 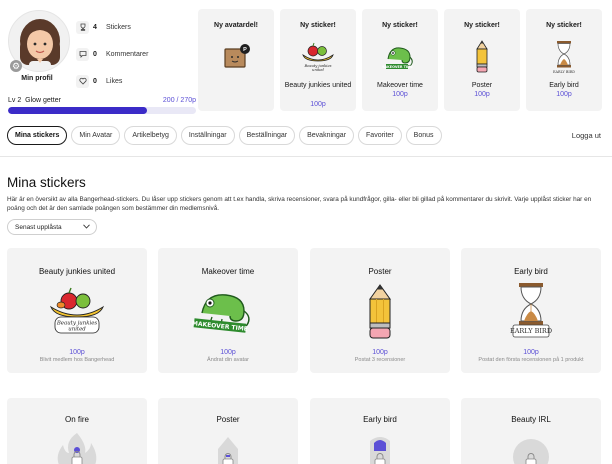 What do you see at coordinates (99, 81) in the screenshot?
I see `stat-likes: 0 Likes` at bounding box center [99, 81].